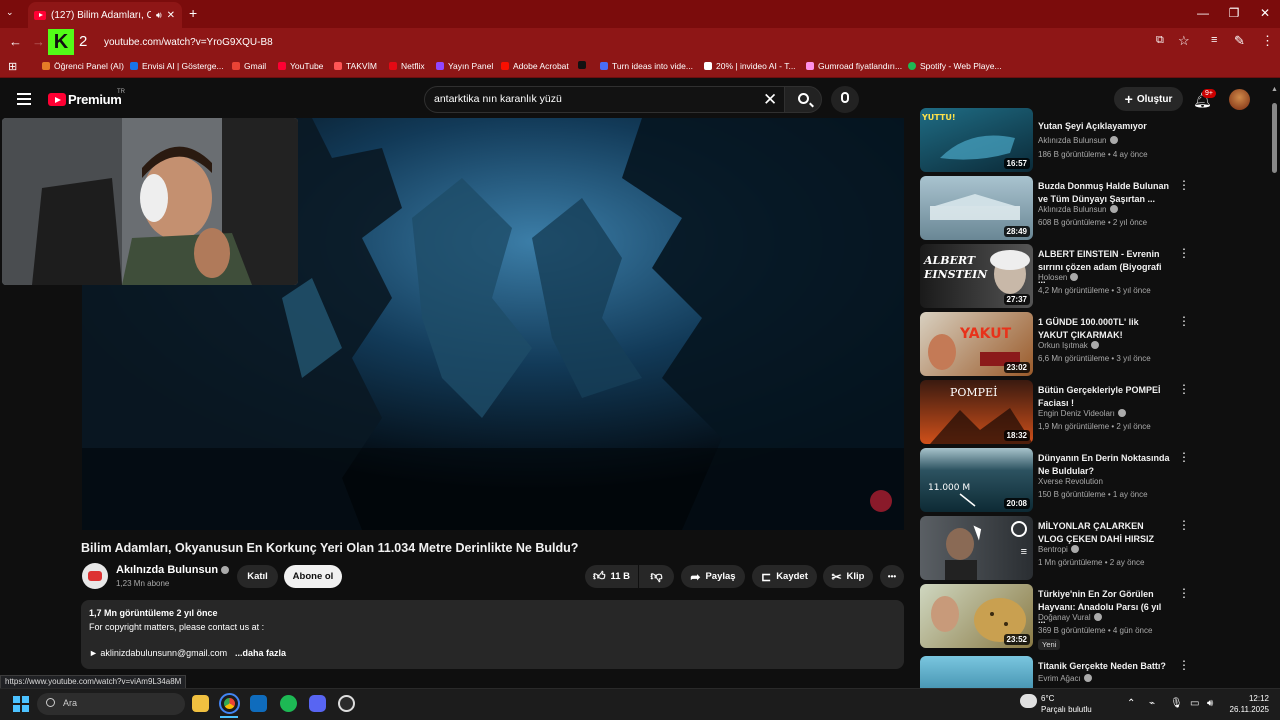 The image size is (1280, 720). I want to click on channel-name: Bentropi, so click(1058, 549).